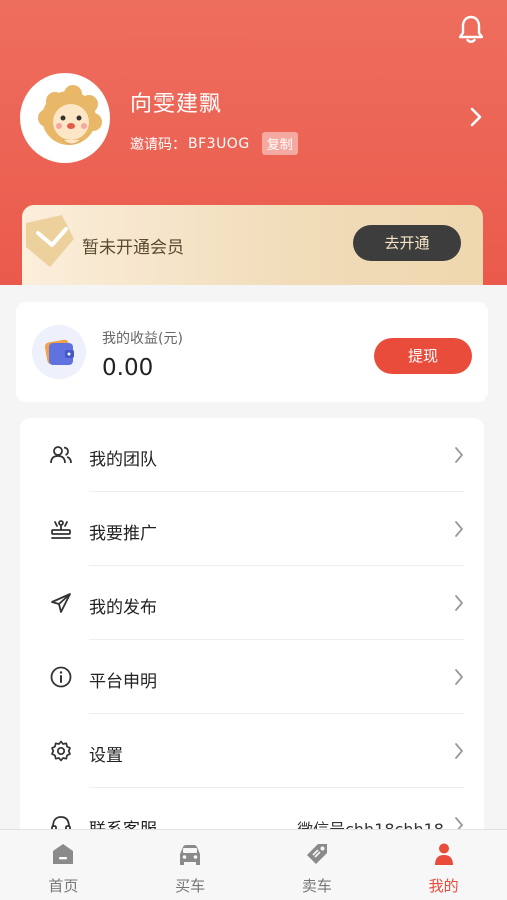  I want to click on bottom-tab-bar: 首页 买车 卖车 我的, so click(253, 864).